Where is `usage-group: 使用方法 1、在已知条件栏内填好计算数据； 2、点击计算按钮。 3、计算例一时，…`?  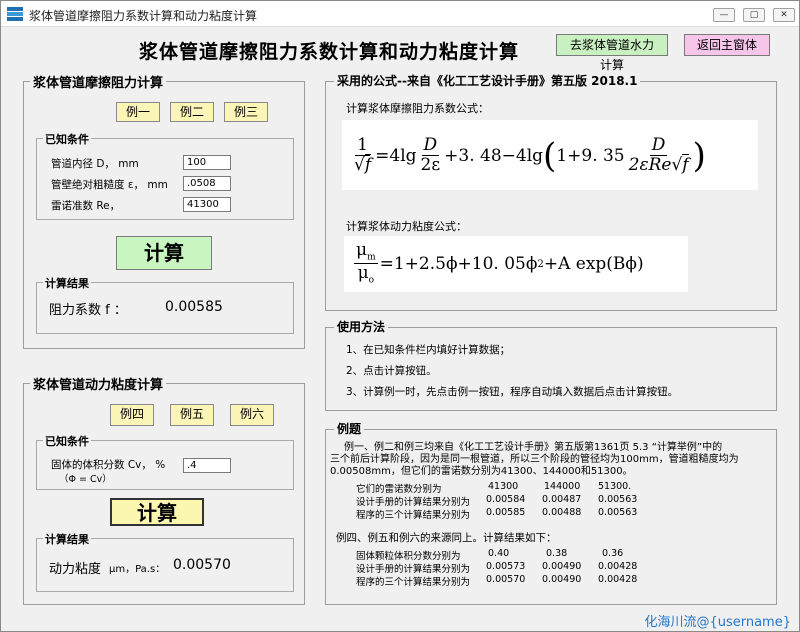
usage-group: 使用方法 1、在已知条件栏内填好计算数据； 2、点击计算按钮。 3、计算例一时，… is located at coordinates (551, 364).